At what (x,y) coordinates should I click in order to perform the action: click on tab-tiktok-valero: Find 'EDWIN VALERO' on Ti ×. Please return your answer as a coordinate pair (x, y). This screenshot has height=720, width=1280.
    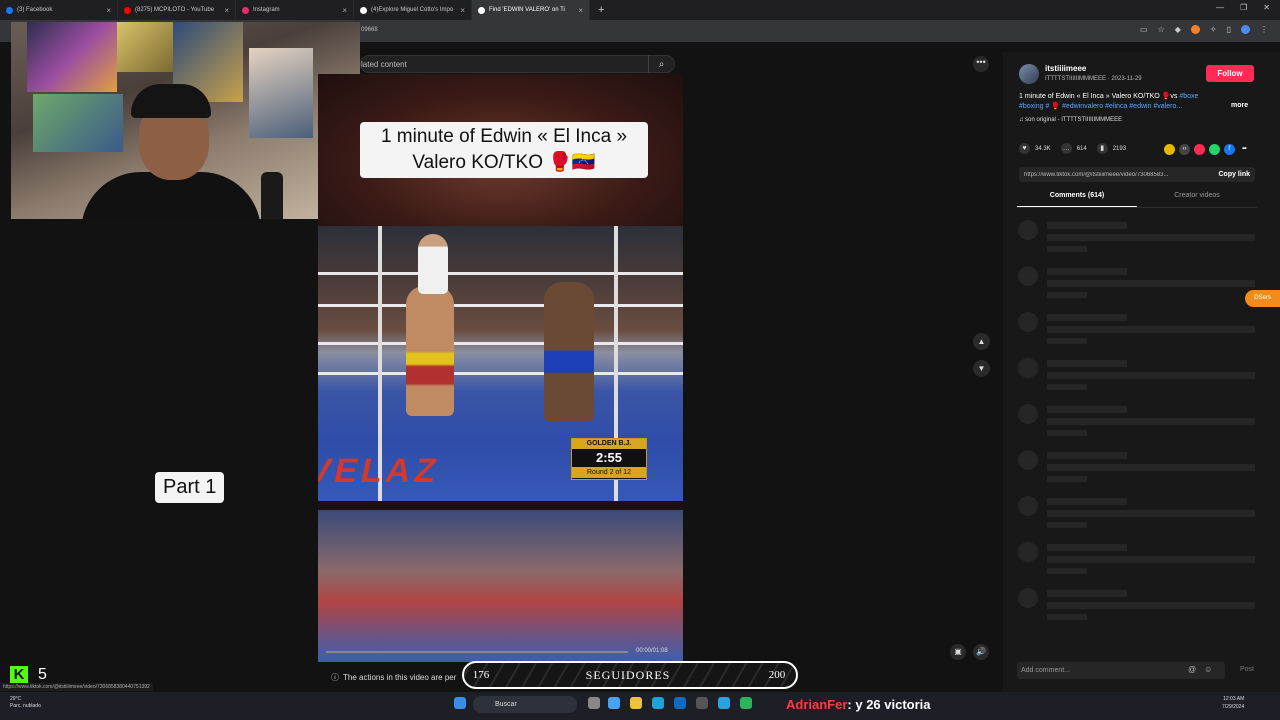
    Looking at the image, I should click on (531, 10).